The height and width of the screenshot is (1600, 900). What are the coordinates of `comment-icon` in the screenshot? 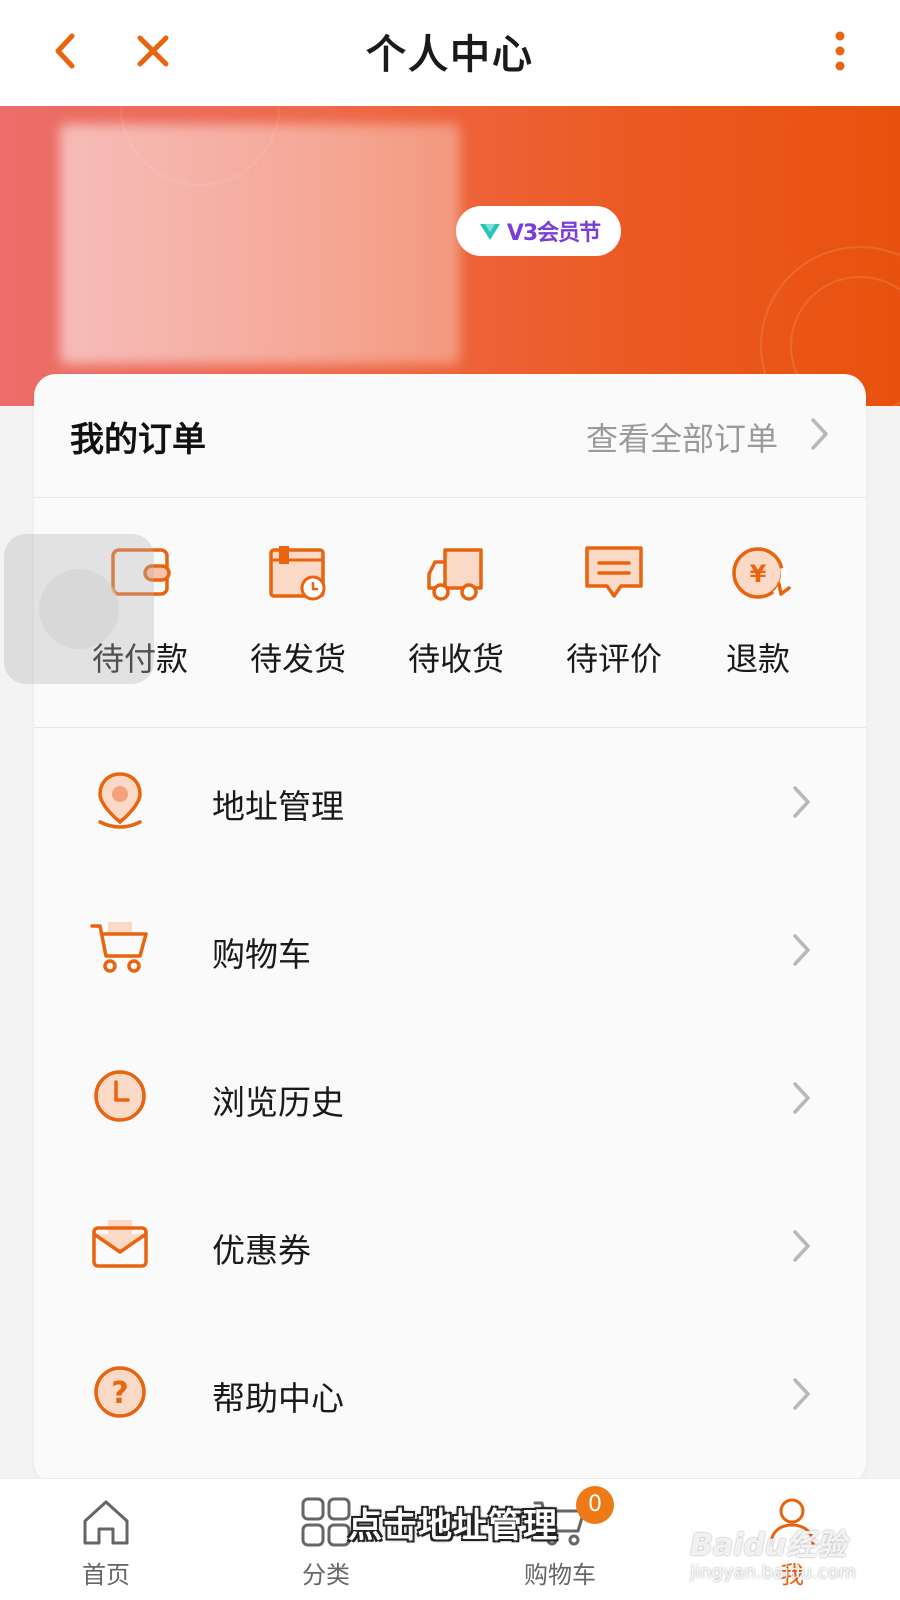 It's located at (614, 572).